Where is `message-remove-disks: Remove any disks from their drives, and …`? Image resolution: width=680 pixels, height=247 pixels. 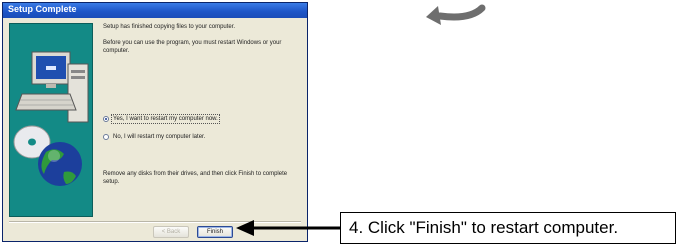
message-remove-disks: Remove any disks from their drives, and … is located at coordinates (195, 178).